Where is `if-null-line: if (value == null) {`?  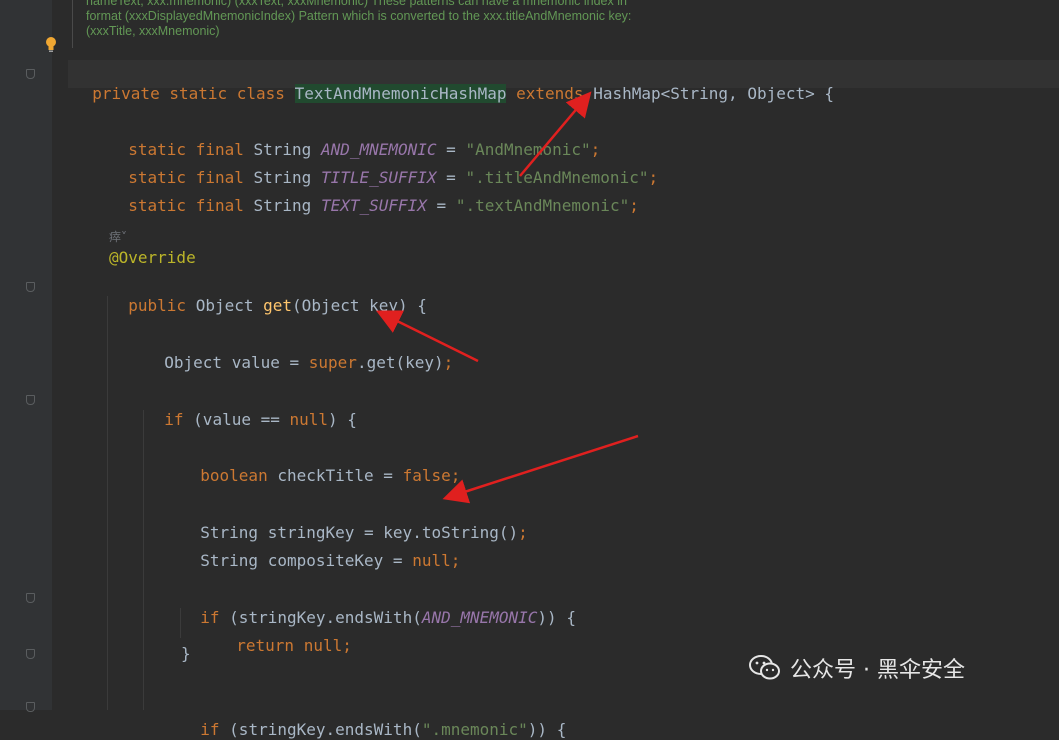
if-null-line: if (value == null) { is located at coordinates (251, 410).